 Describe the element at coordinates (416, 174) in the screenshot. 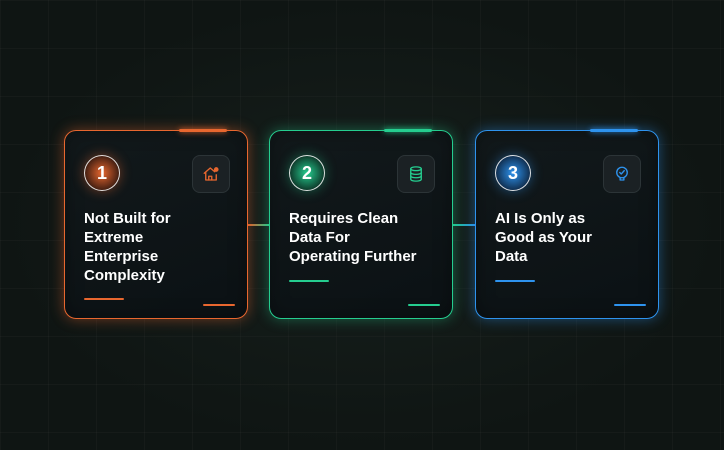

I see `database-icon` at that location.